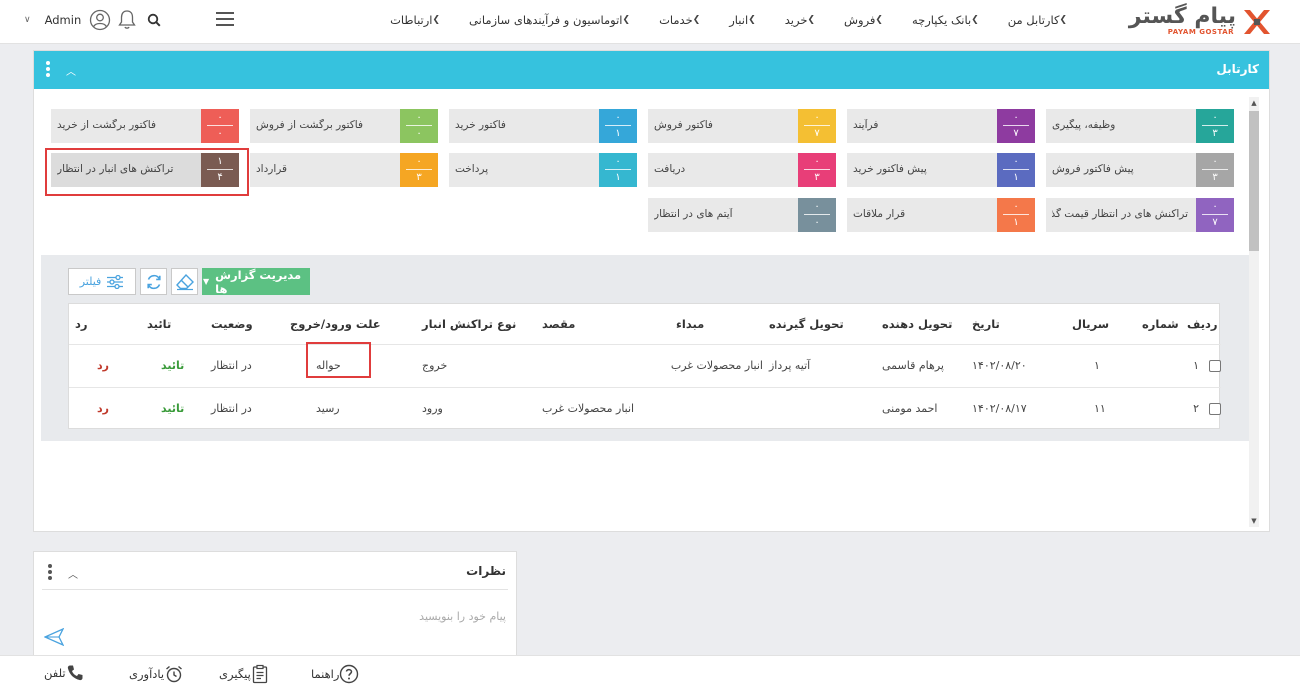 The height and width of the screenshot is (690, 1300). I want to click on tile-pending-pricing-transactions: ۰۷ تراکنش های در انتظار قیمت گذاری, so click(1140, 215).